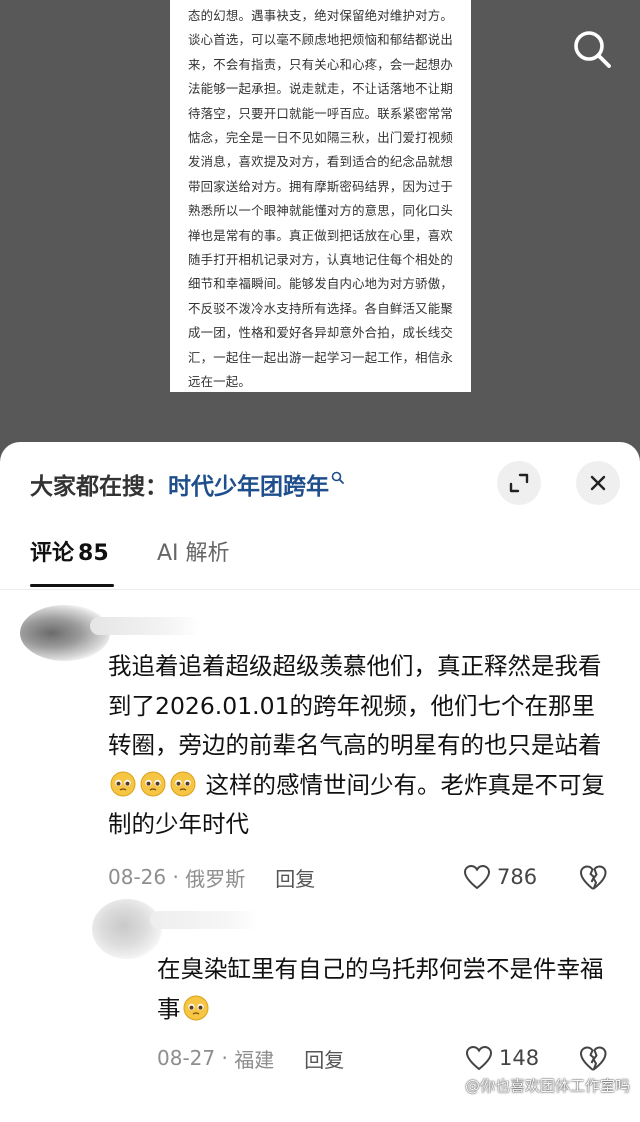 Image resolution: width=640 pixels, height=1122 pixels. Describe the element at coordinates (320, 562) in the screenshot. I see `tab-bar: 评论 85 AI 解析` at that location.